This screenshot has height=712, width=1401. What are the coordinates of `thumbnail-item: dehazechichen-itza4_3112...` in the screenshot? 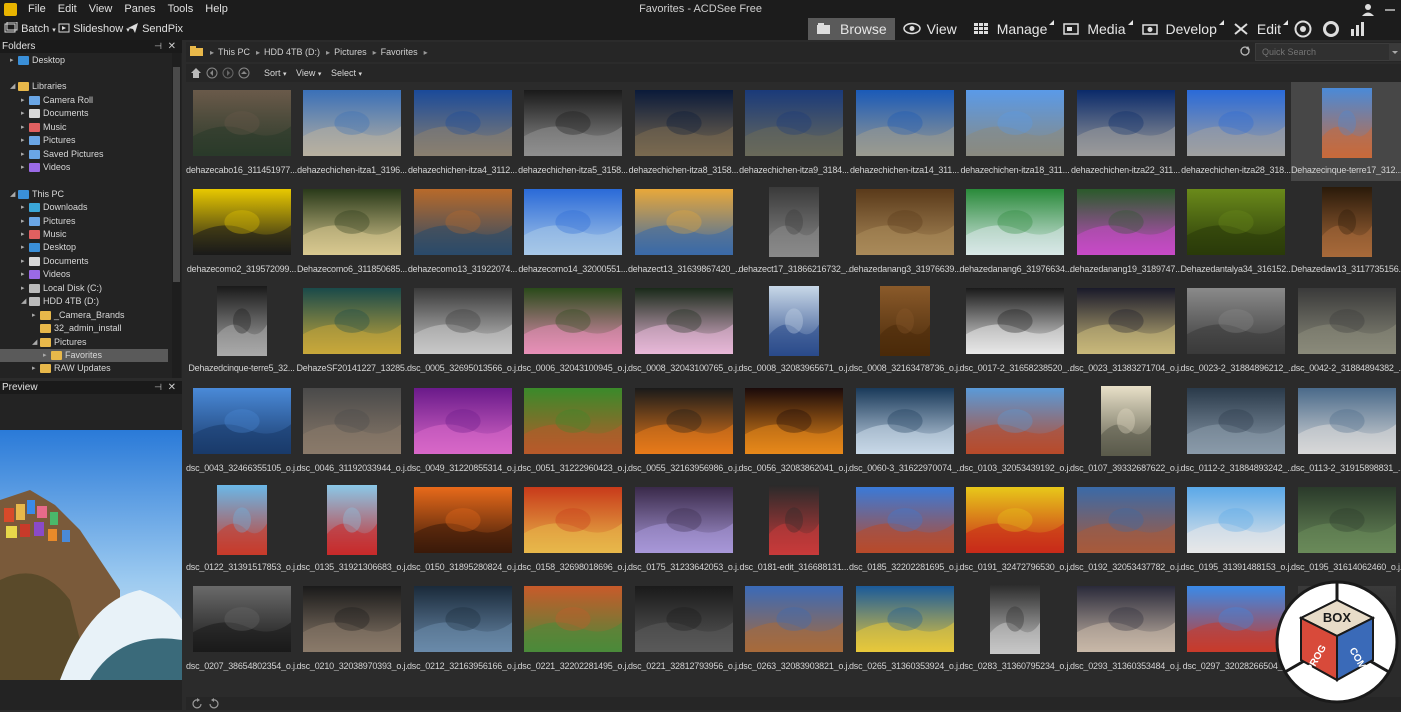 It's located at (462, 131).